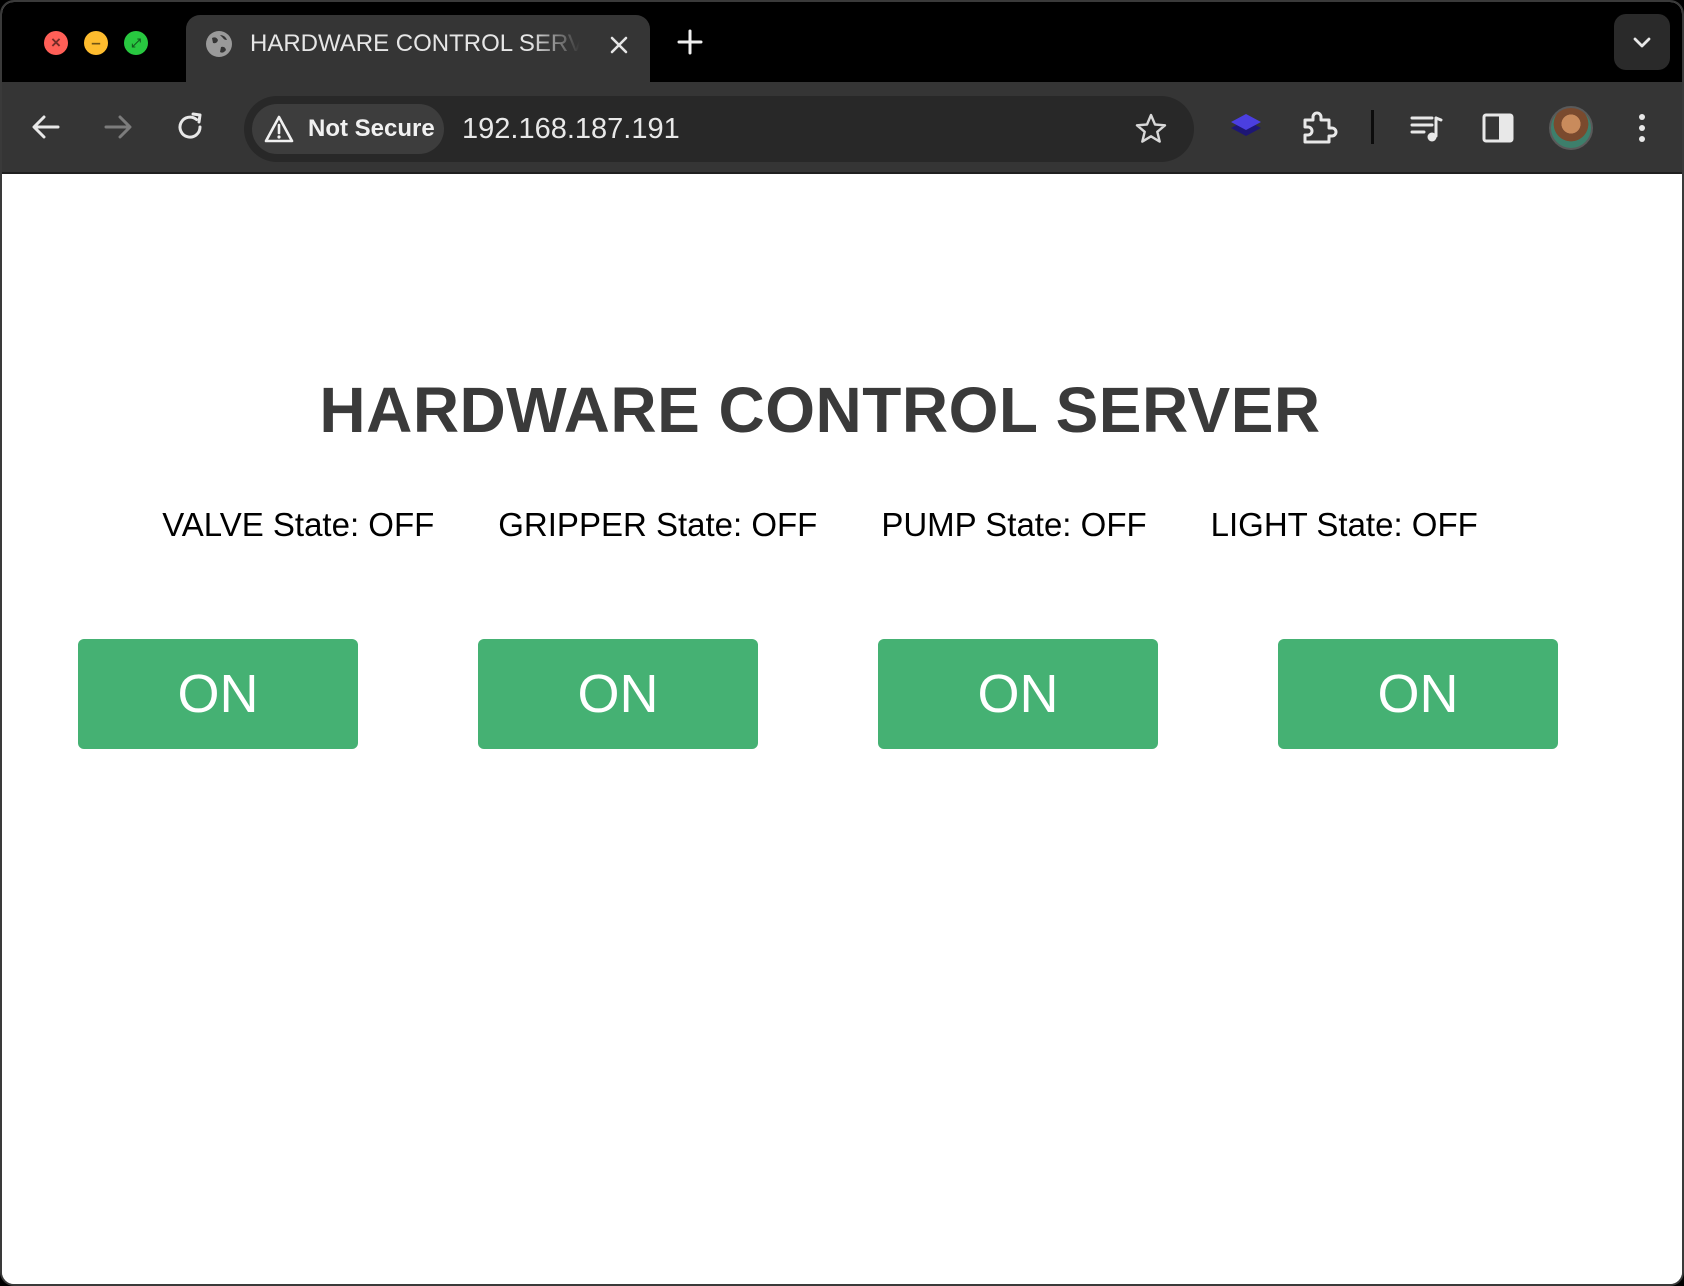 This screenshot has width=1684, height=1286. I want to click on light-state-text: LIGHT State: OFF, so click(1344, 524).